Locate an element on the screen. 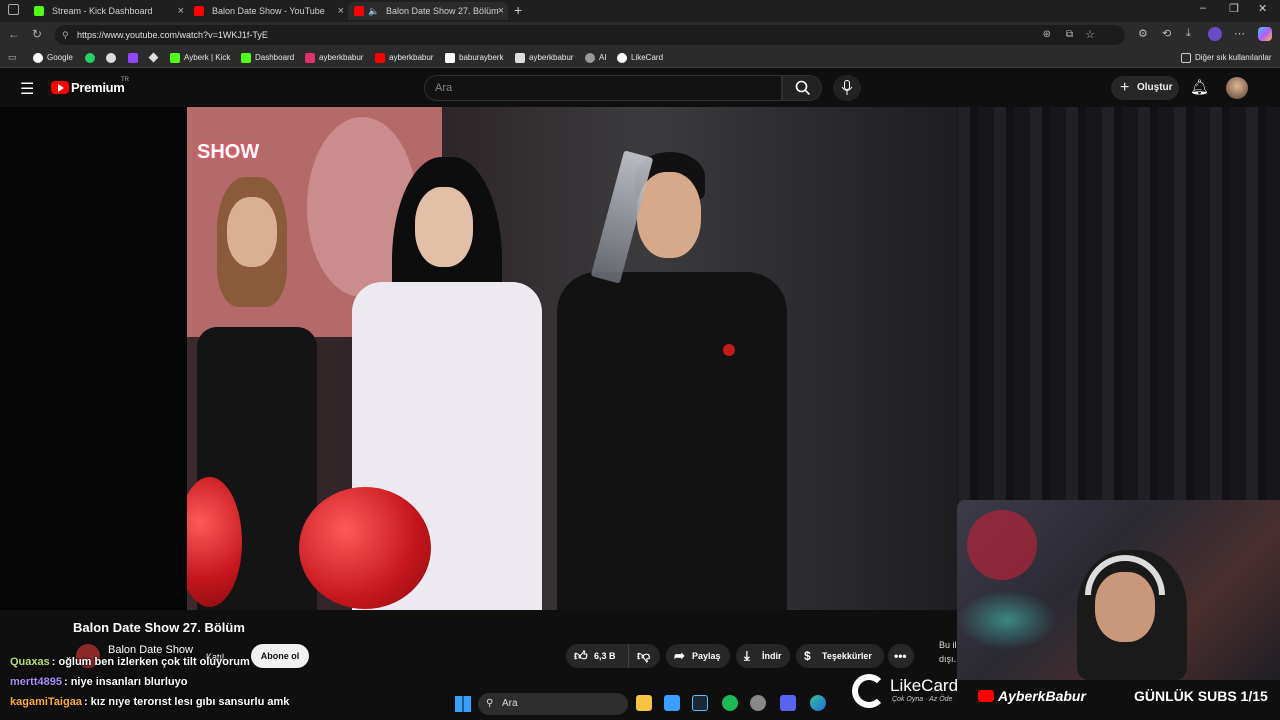  photos-icon is located at coordinates (672, 703).